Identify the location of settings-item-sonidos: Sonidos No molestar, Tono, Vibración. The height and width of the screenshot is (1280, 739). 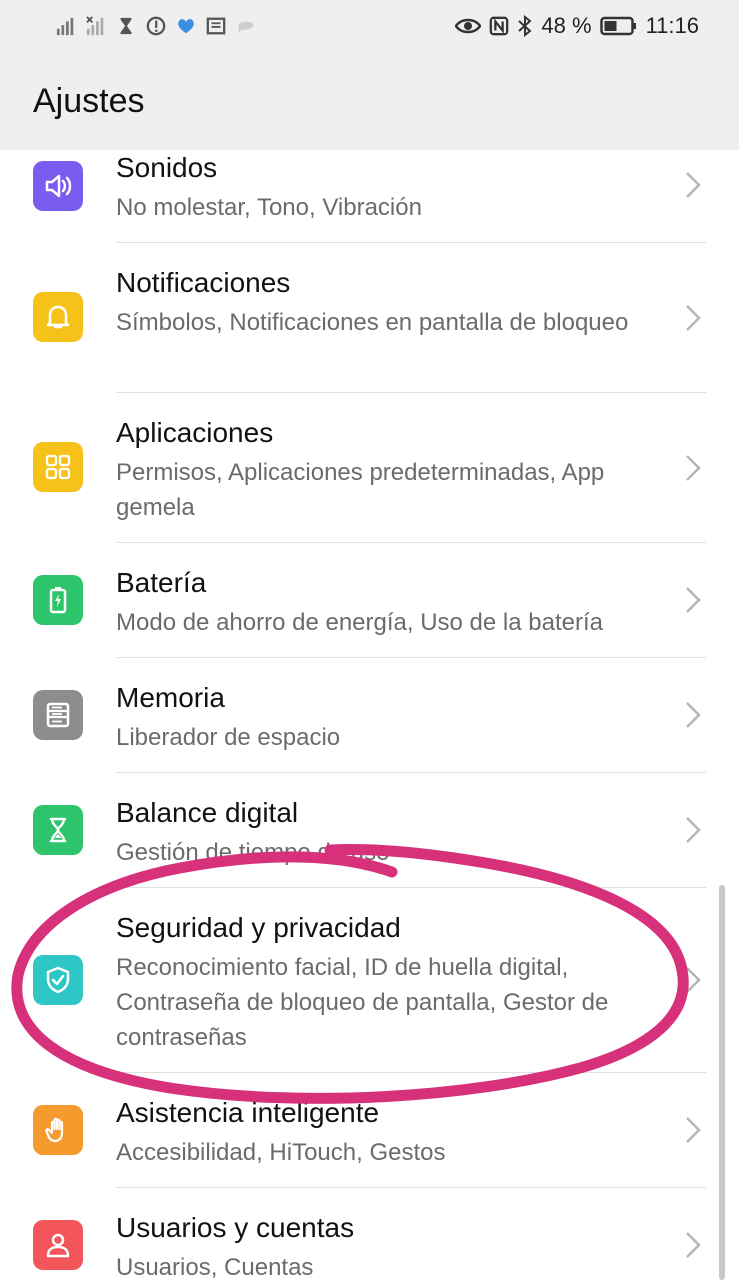
(369, 196).